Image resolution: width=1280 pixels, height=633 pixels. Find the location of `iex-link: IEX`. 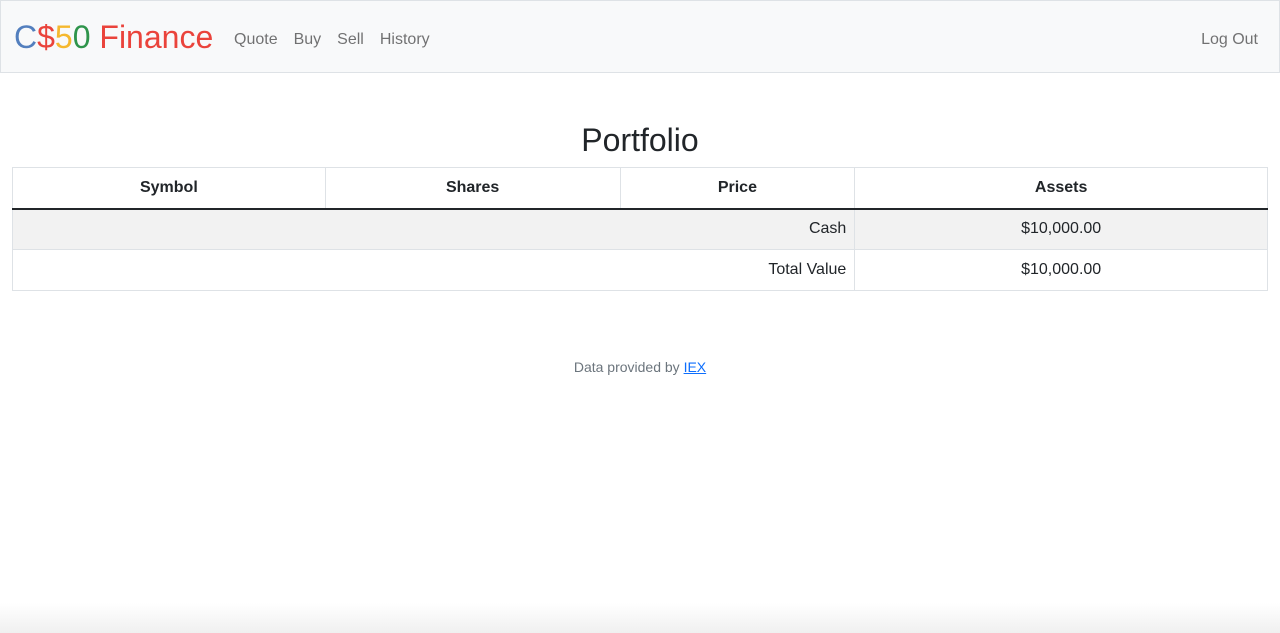

iex-link: IEX is located at coordinates (695, 367).